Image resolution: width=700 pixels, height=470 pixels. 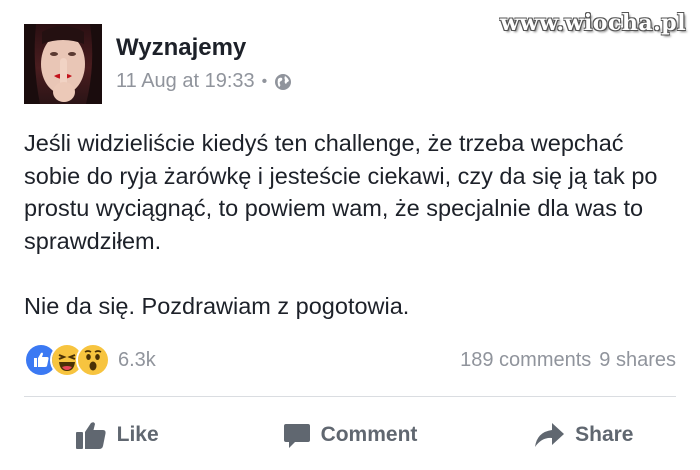 I want to click on reaction-count: 6.3k, so click(x=137, y=359).